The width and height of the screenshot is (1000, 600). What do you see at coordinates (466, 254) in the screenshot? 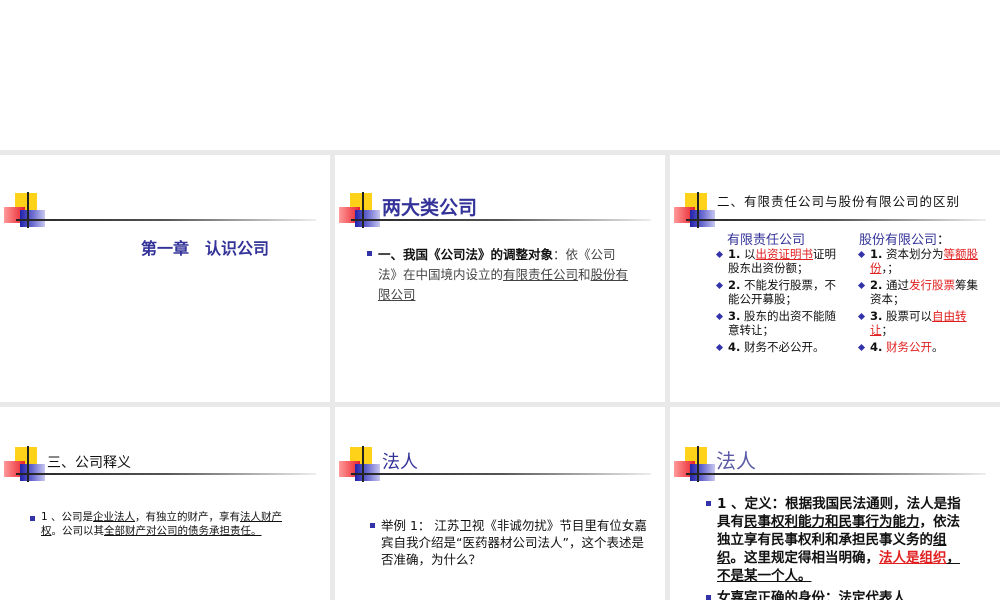
I see `bullet-lead: 一、我国《公司法》的调整对象` at bounding box center [466, 254].